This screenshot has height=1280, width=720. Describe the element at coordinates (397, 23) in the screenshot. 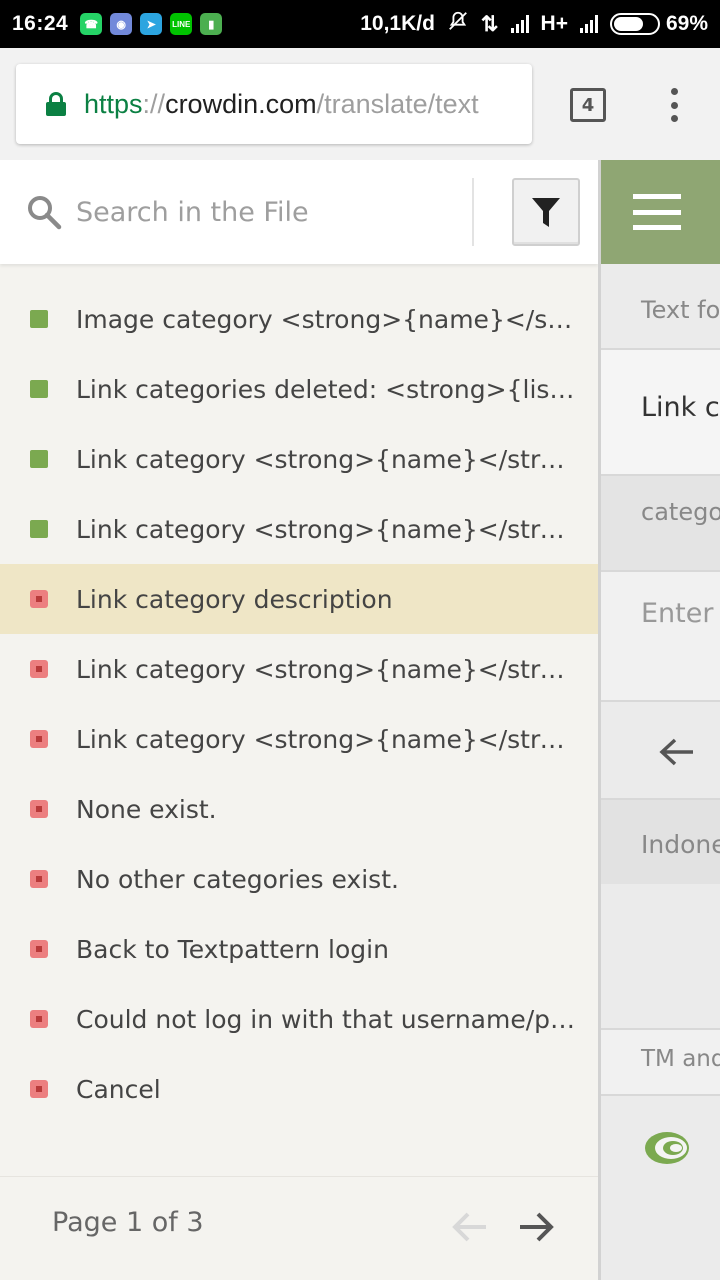

I see `network-speed: 10,1K/d` at that location.